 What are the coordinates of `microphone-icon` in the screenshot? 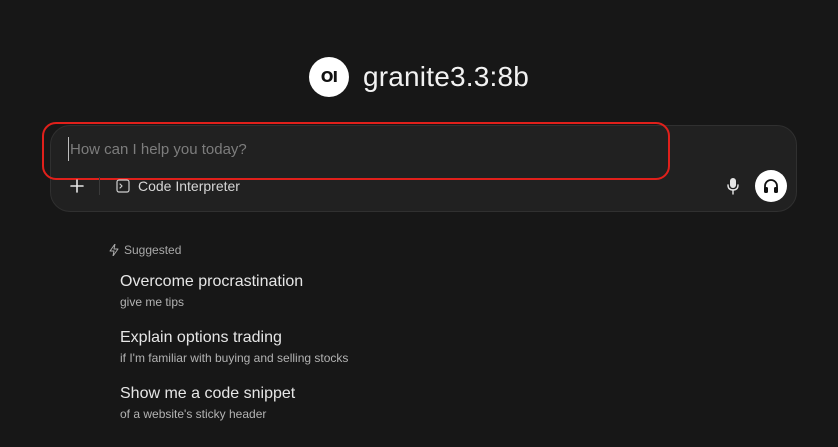 It's located at (733, 186).